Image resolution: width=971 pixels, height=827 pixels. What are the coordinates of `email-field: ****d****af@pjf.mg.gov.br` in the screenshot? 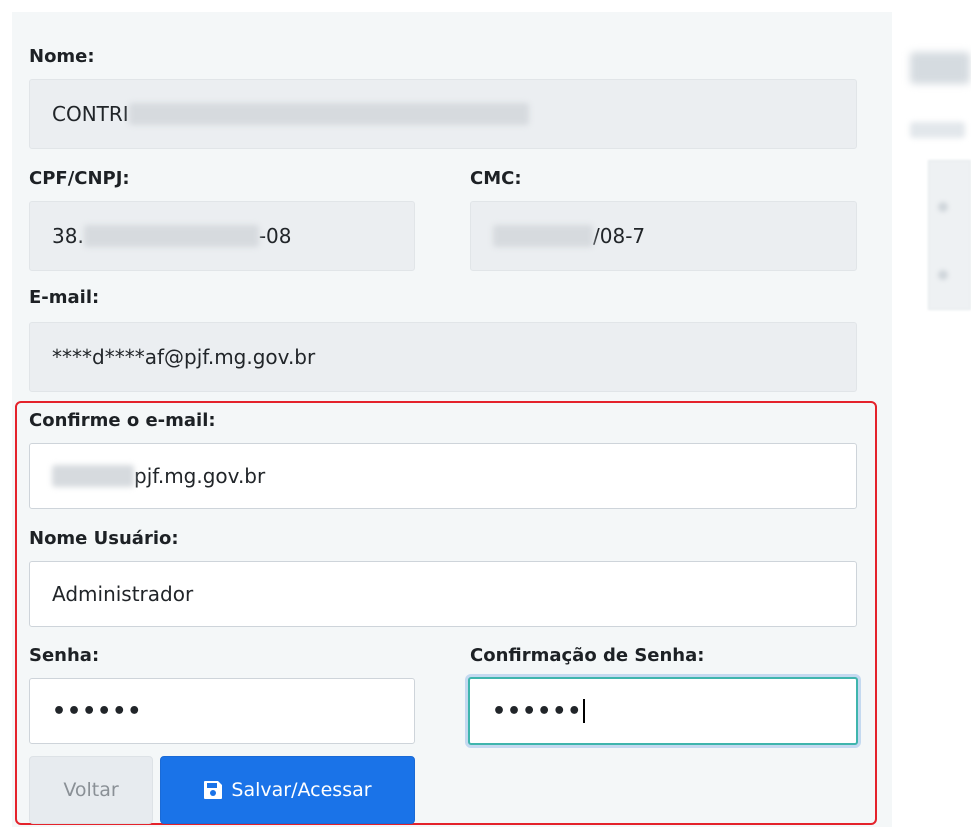 It's located at (443, 357).